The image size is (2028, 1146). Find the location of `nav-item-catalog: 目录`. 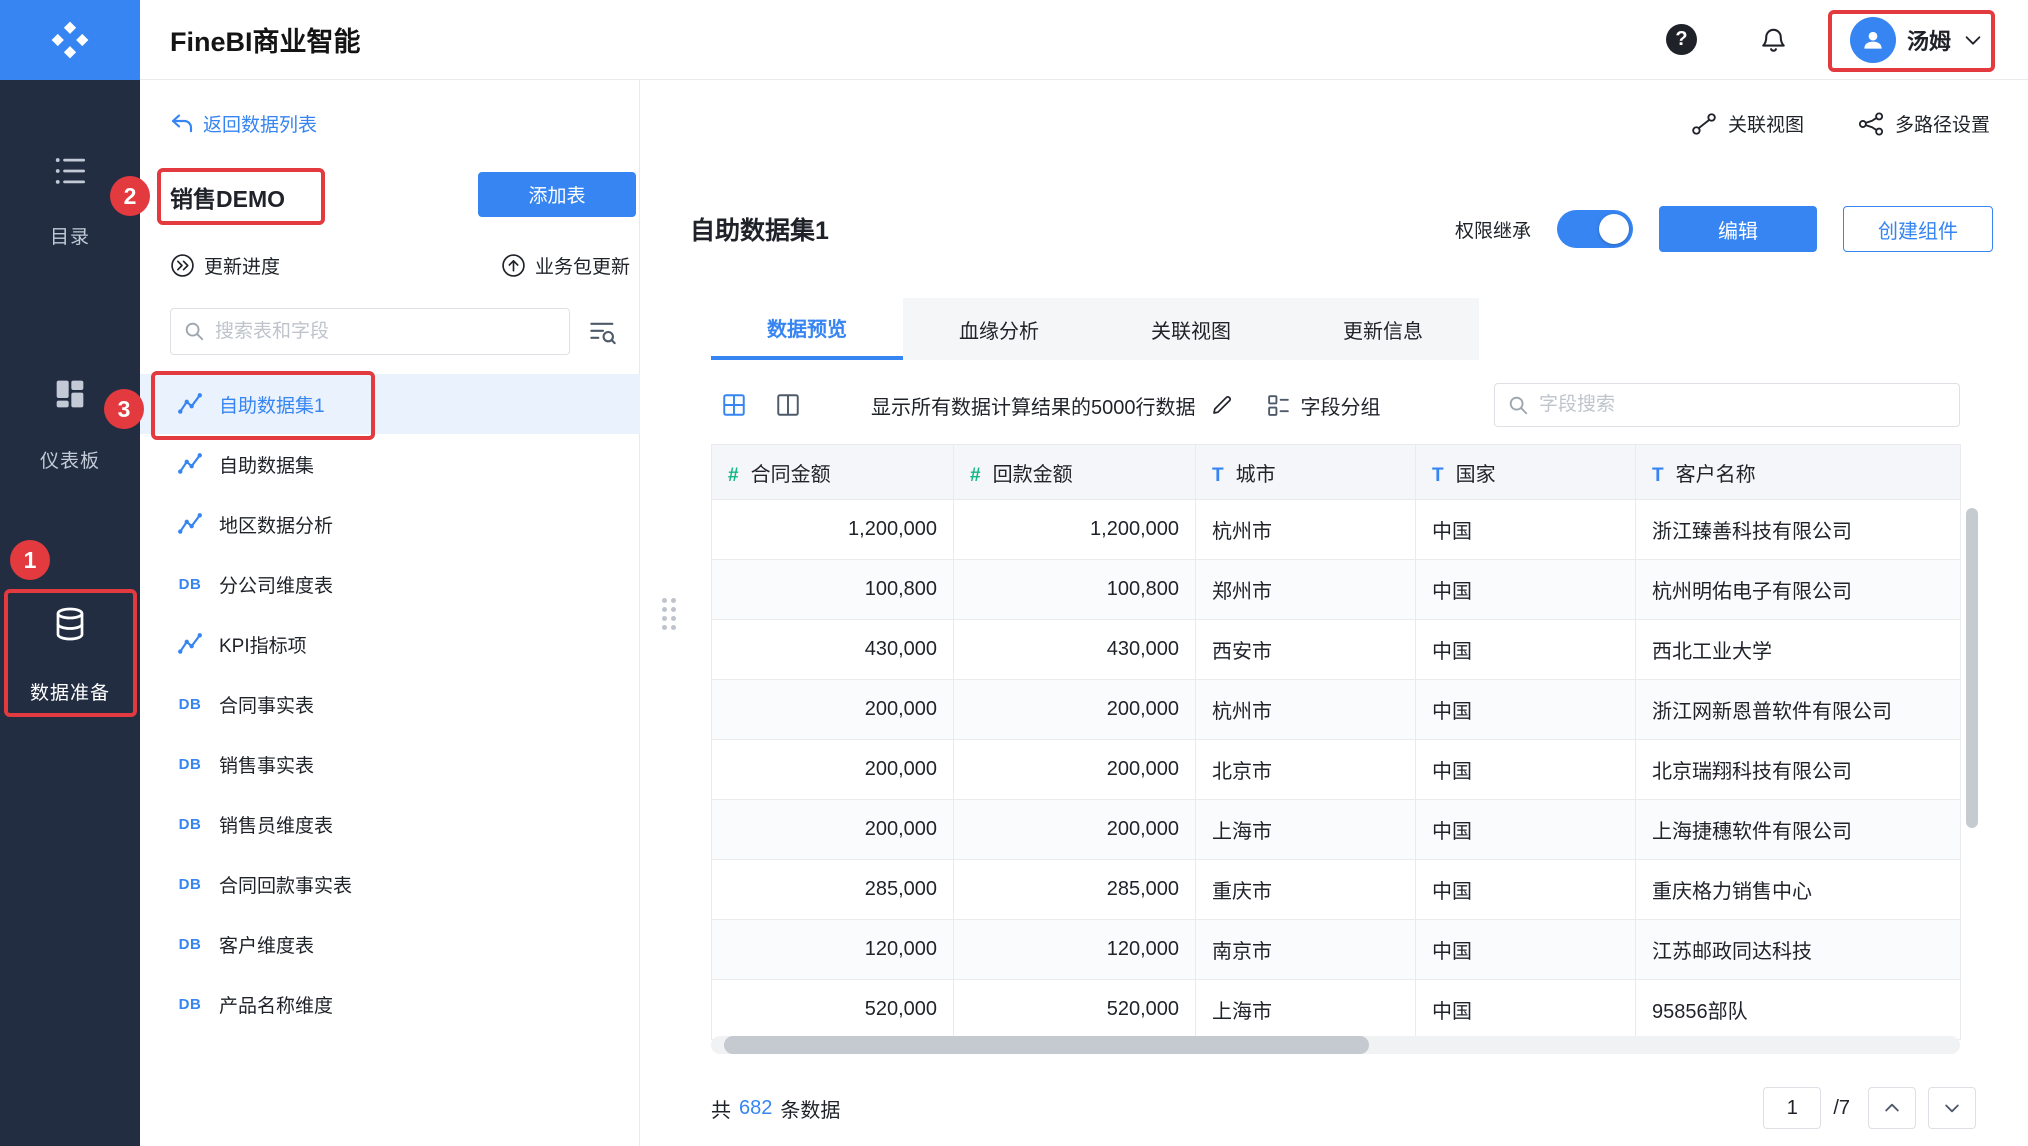

nav-item-catalog: 目录 is located at coordinates (70, 202).